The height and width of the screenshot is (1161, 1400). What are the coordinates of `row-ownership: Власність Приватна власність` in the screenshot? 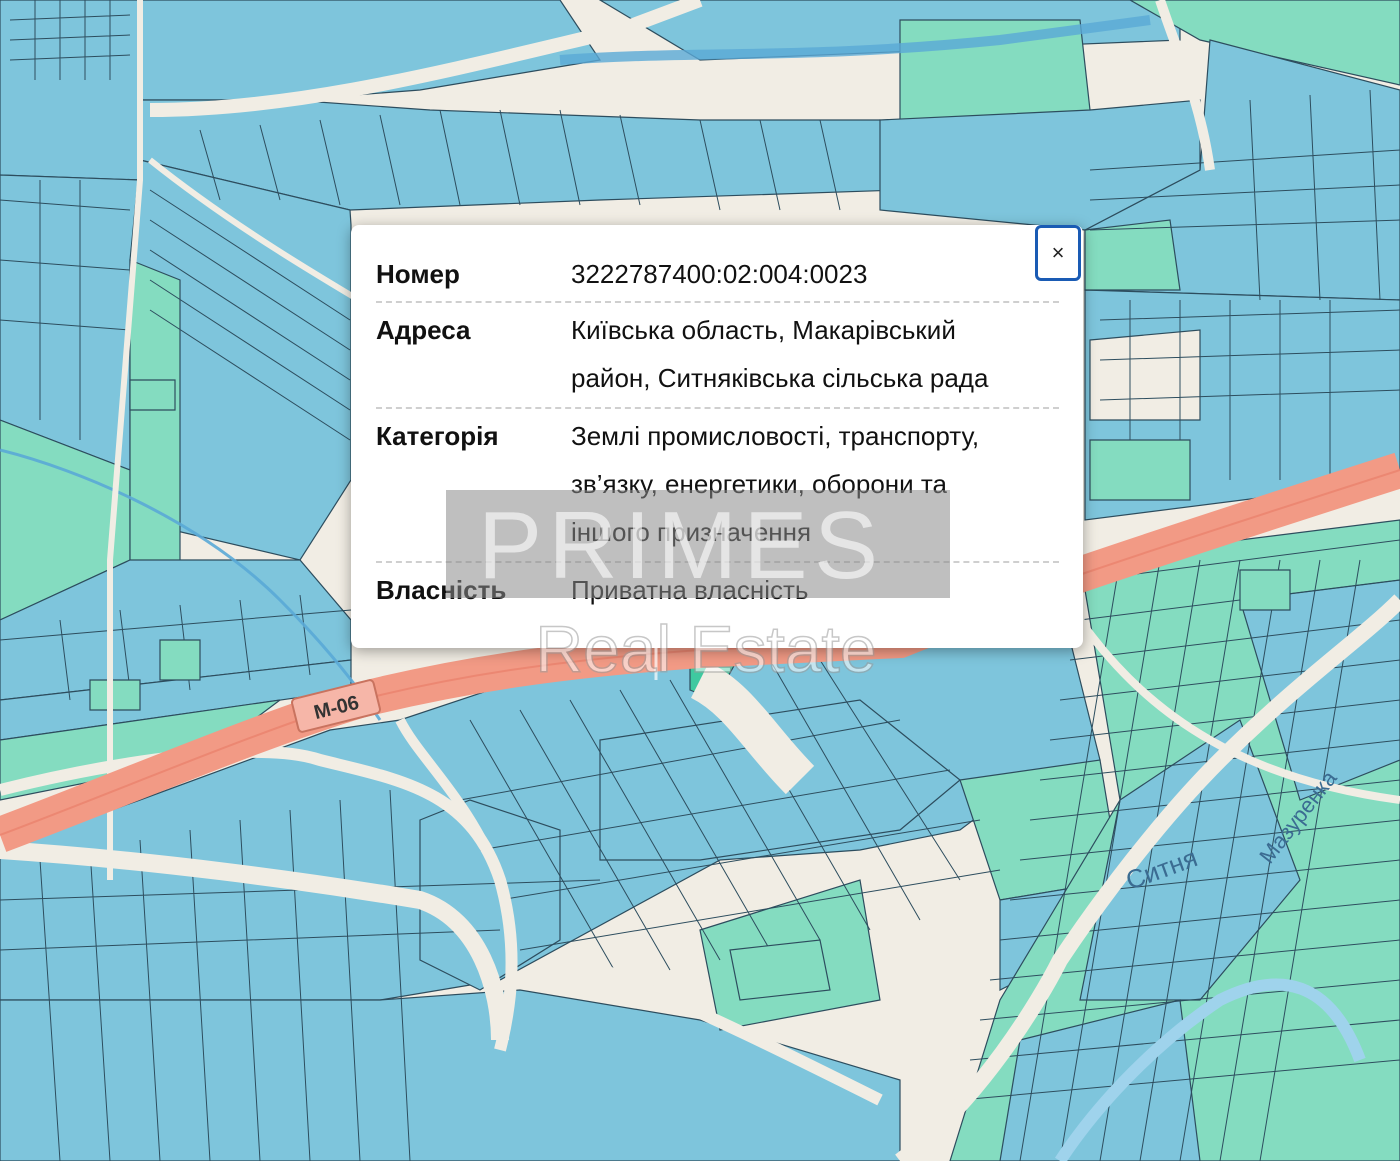 It's located at (717, 591).